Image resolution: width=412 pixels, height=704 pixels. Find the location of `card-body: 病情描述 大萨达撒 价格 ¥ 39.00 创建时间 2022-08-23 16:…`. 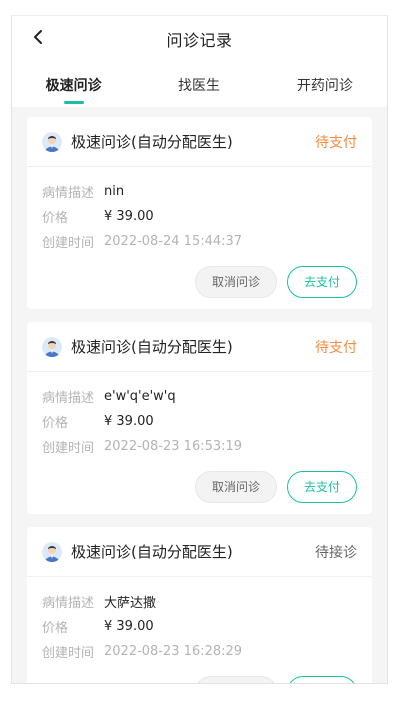

card-body: 病情描述 大萨达撒 价格 ¥ 39.00 创建时间 2022-08-23 16:… is located at coordinates (199, 620).